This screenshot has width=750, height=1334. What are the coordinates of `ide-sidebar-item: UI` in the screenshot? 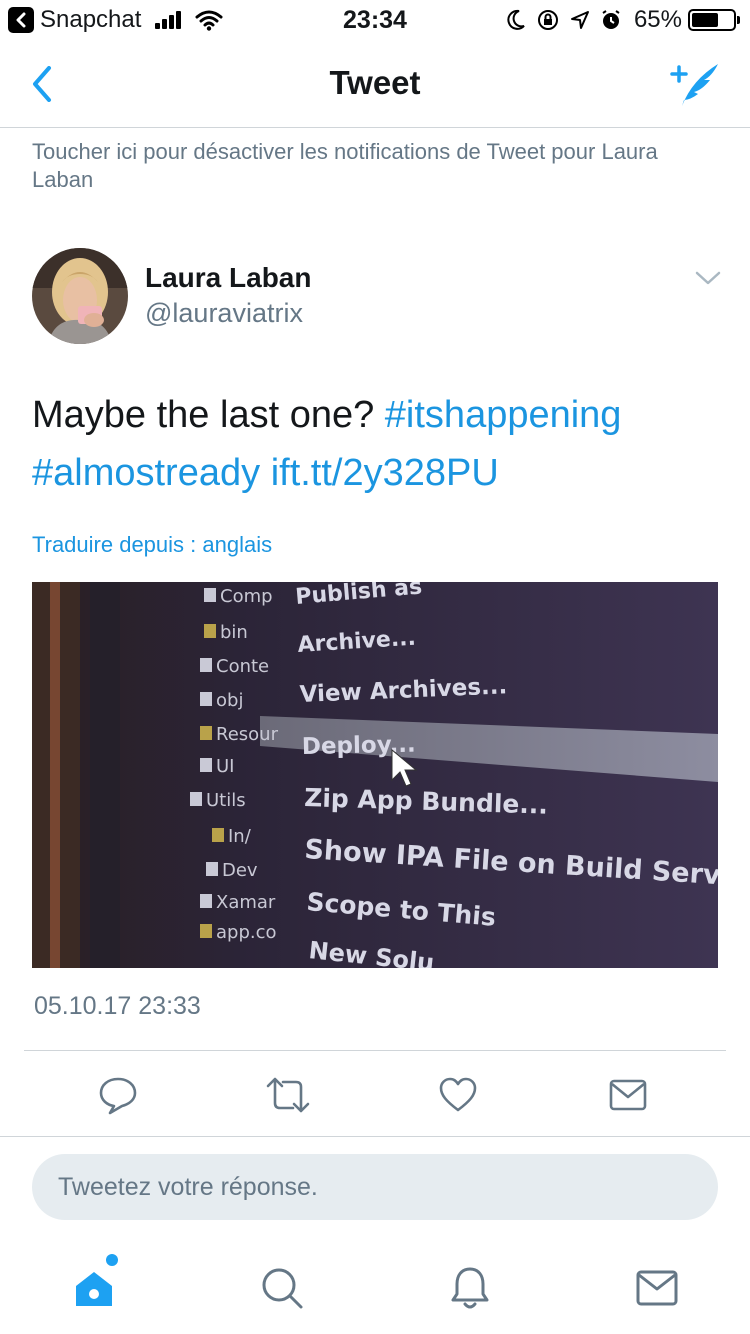 It's located at (225, 766).